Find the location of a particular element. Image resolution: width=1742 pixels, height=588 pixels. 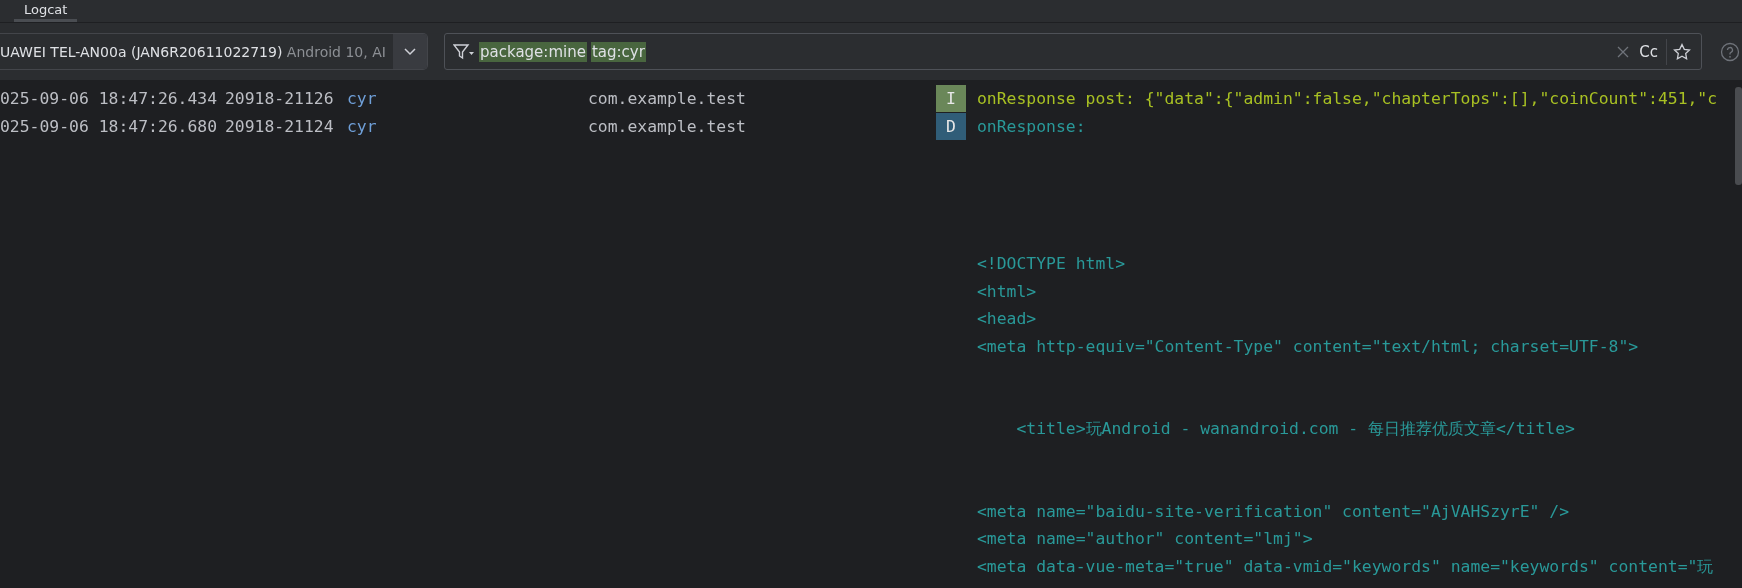

filter-term: package:mine is located at coordinates (533, 51).